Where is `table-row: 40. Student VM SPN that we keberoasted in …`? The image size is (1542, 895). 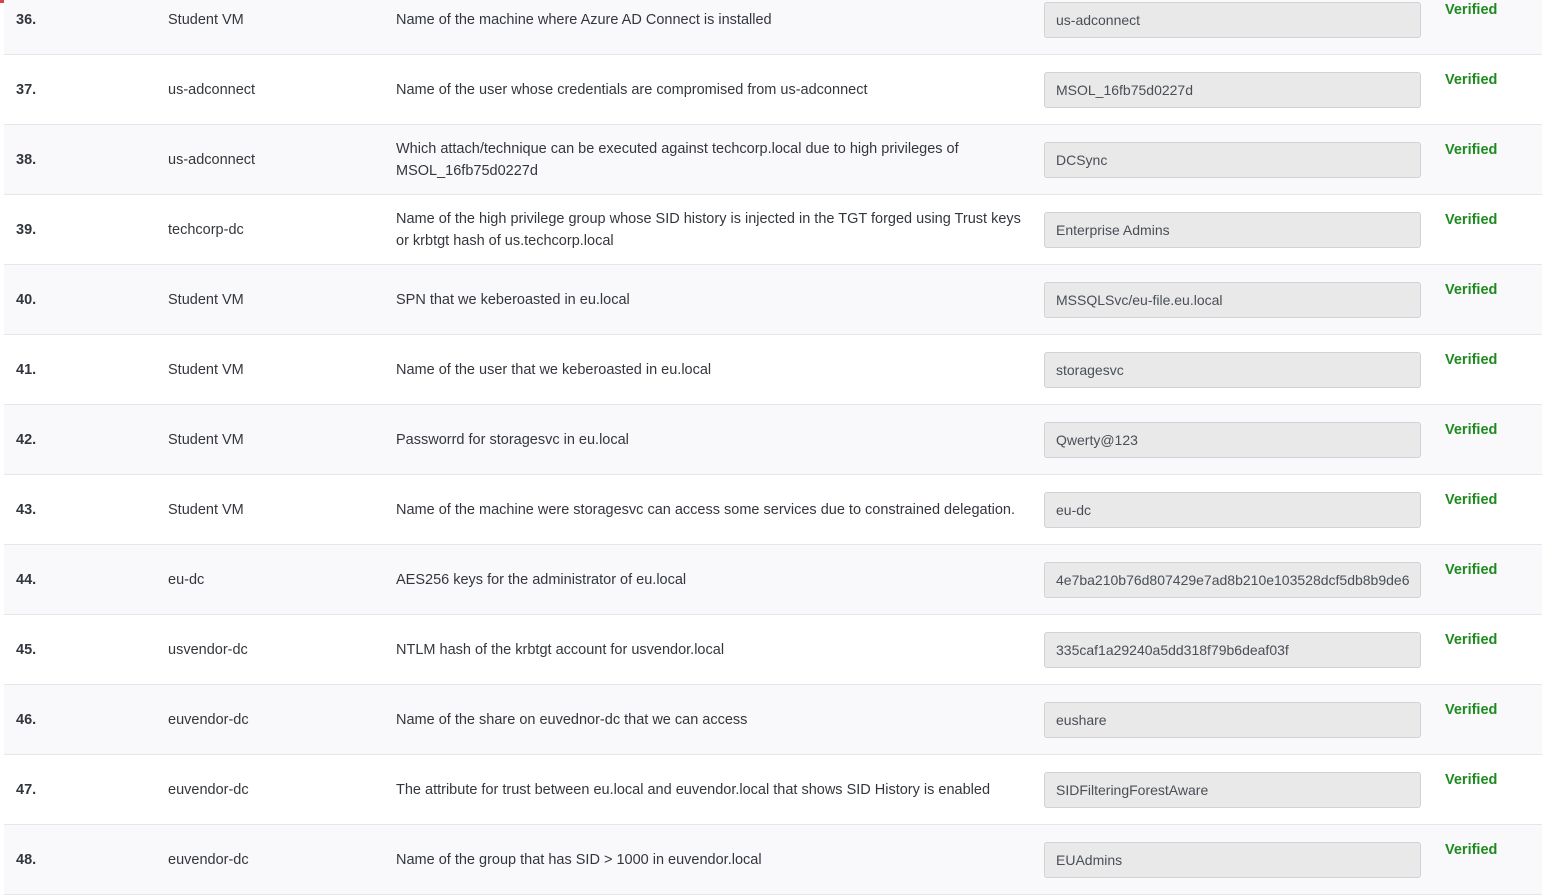
table-row: 40. Student VM SPN that we keberoasted in … is located at coordinates (773, 300).